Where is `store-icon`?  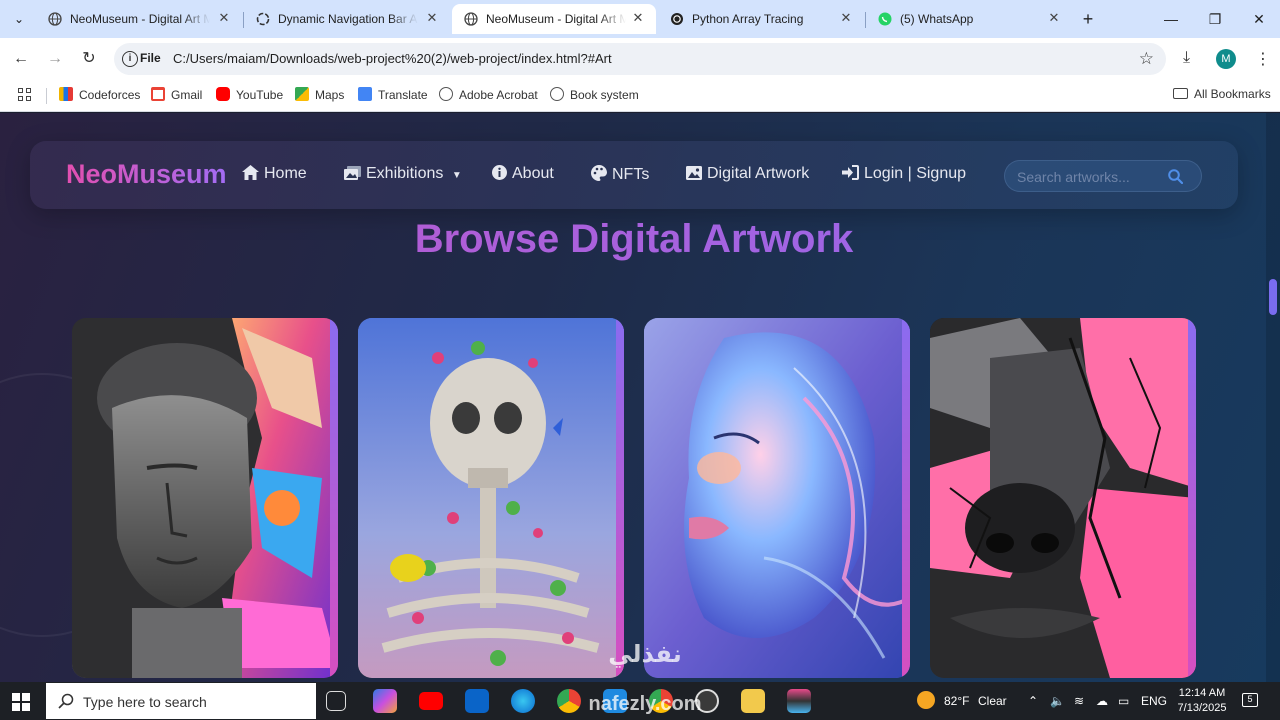 store-icon is located at coordinates (799, 701).